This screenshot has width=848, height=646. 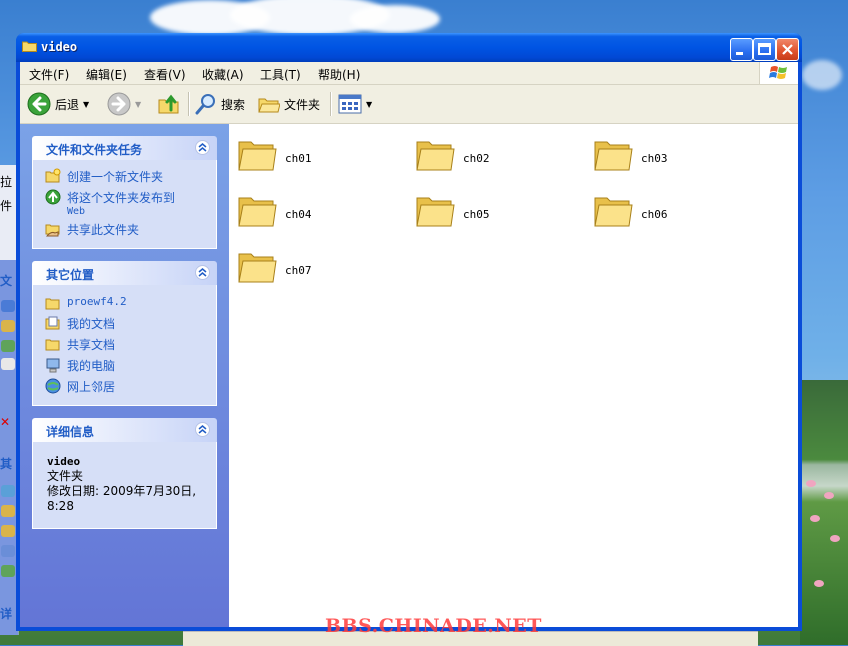 I want to click on folder-item: ch03, so click(x=673, y=157).